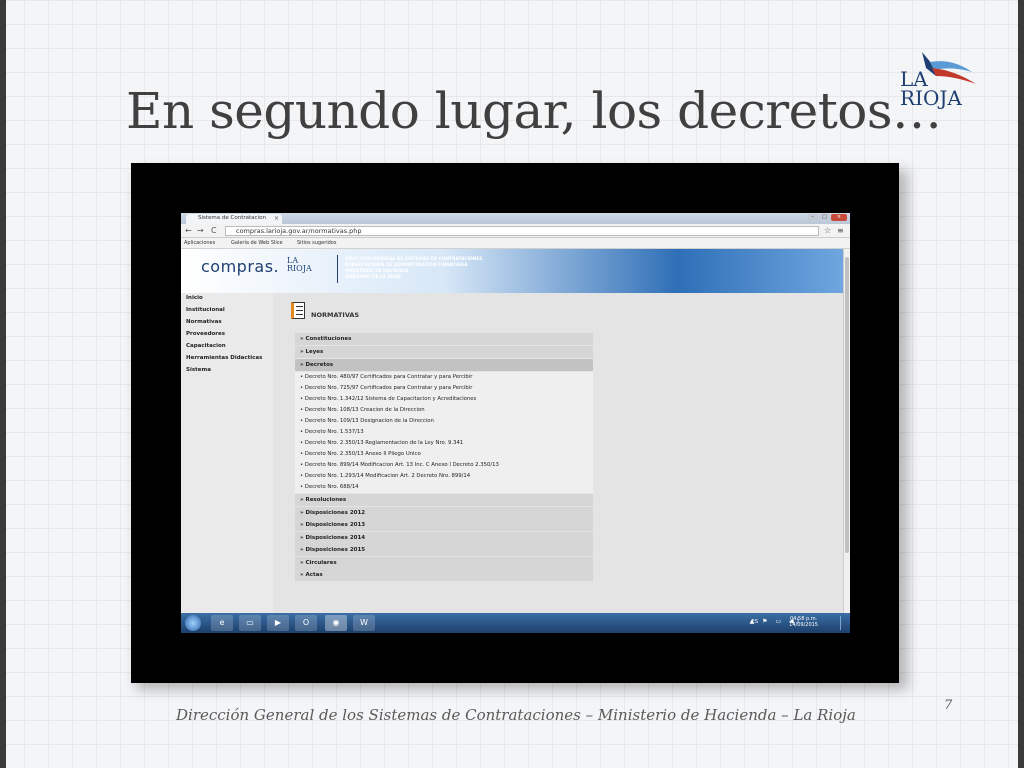 The height and width of the screenshot is (768, 1024). What do you see at coordinates (204, 322) in the screenshot?
I see `sidebar-item-normativas: Normativas` at bounding box center [204, 322].